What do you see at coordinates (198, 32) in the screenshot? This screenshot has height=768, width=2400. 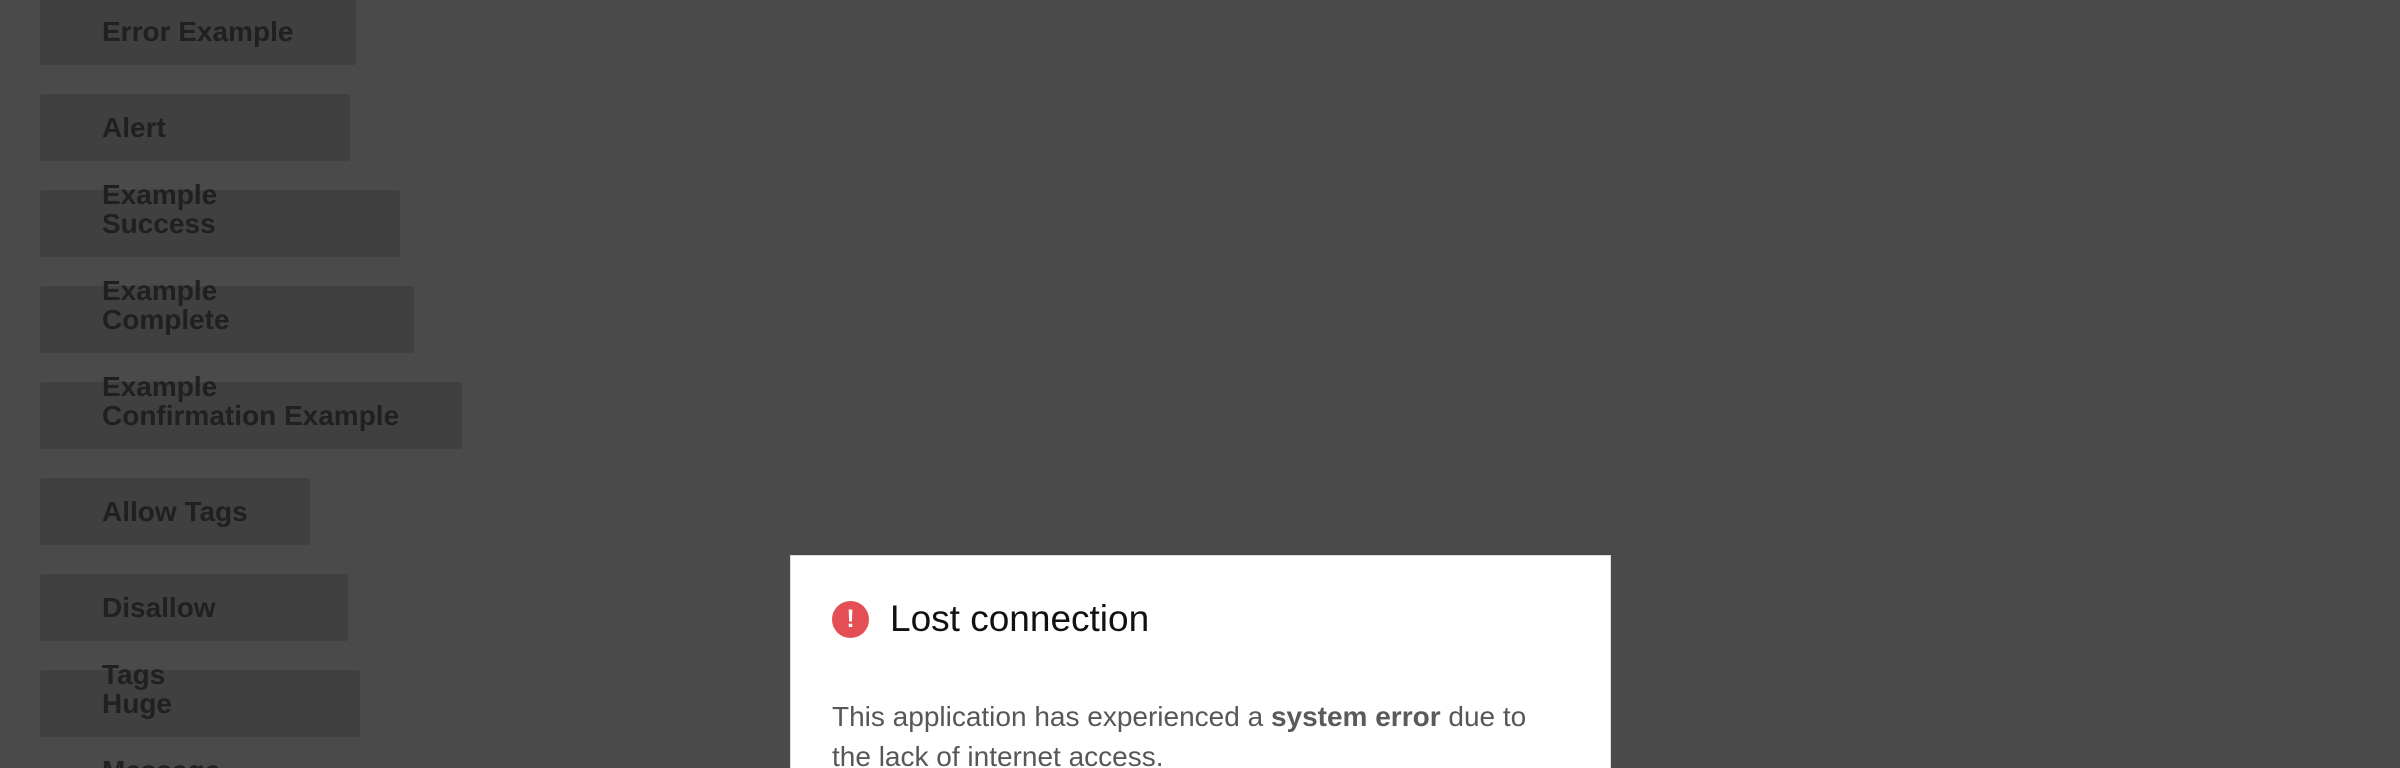 I see `error-example-button: Error Example` at bounding box center [198, 32].